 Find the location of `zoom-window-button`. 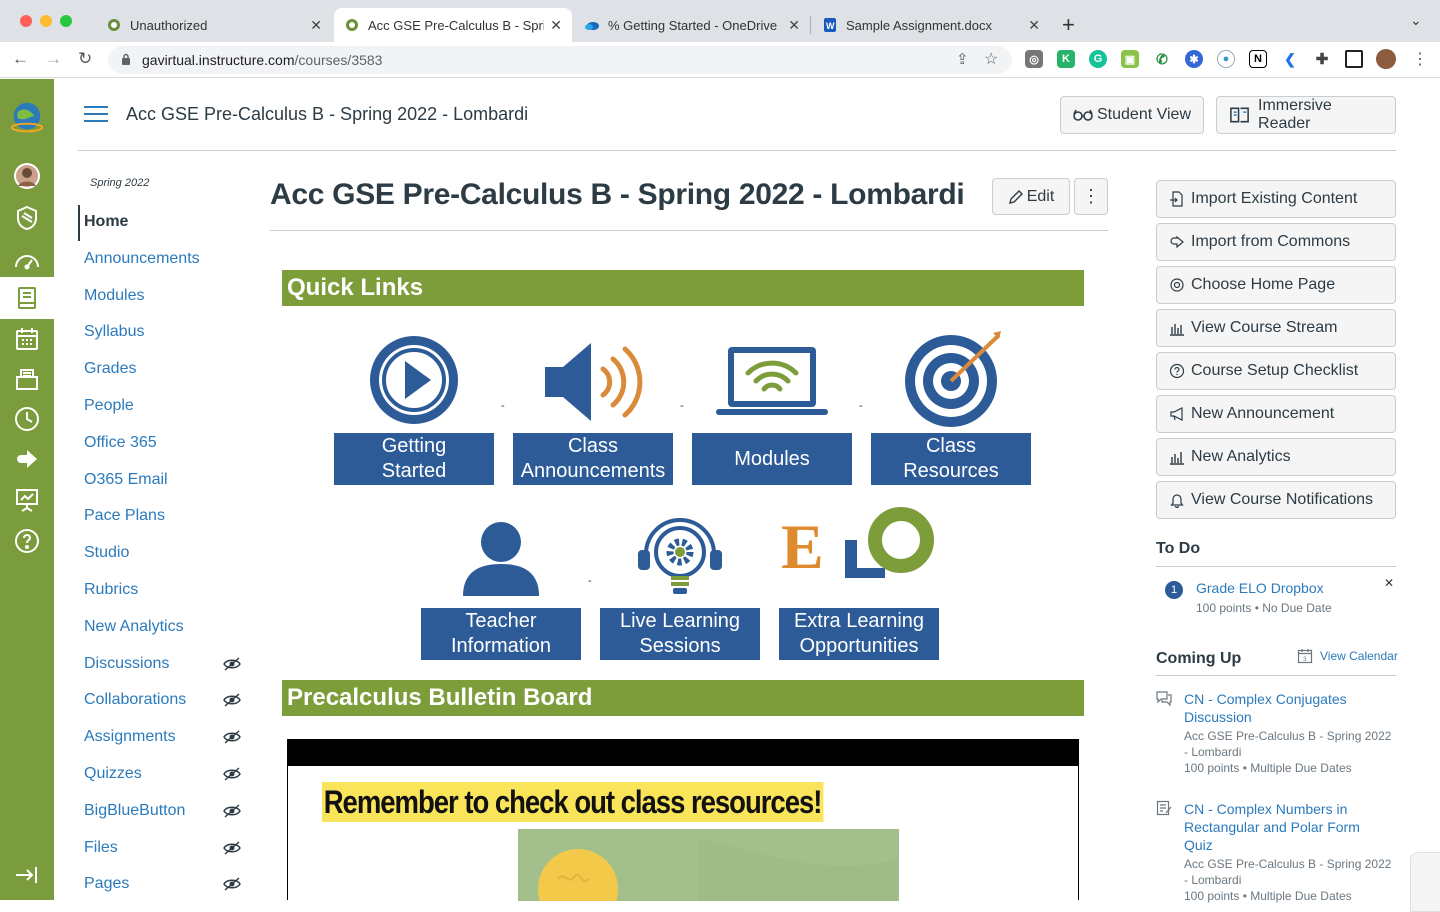

zoom-window-button is located at coordinates (66, 21).